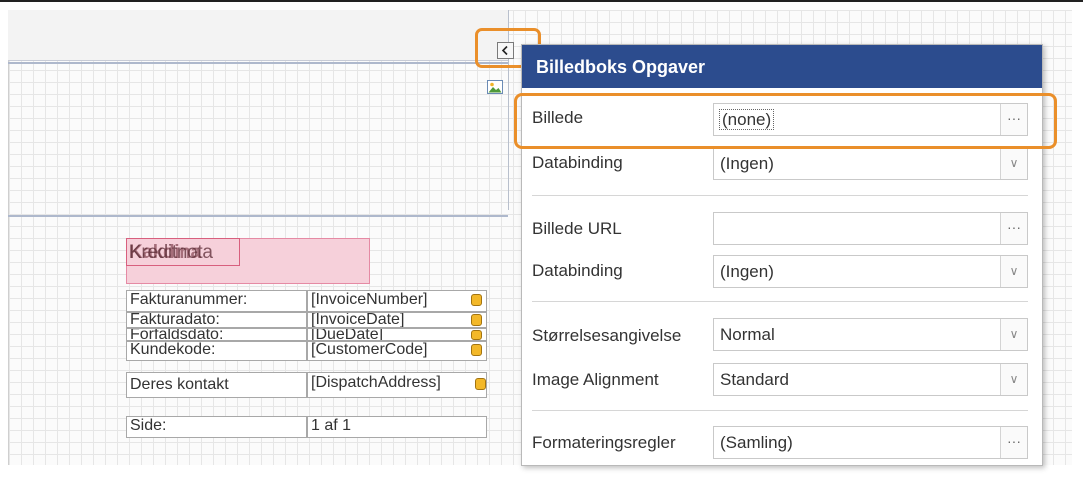  What do you see at coordinates (397, 301) in the screenshot?
I see `field-value-cell: [InvoiceNumber]` at bounding box center [397, 301].